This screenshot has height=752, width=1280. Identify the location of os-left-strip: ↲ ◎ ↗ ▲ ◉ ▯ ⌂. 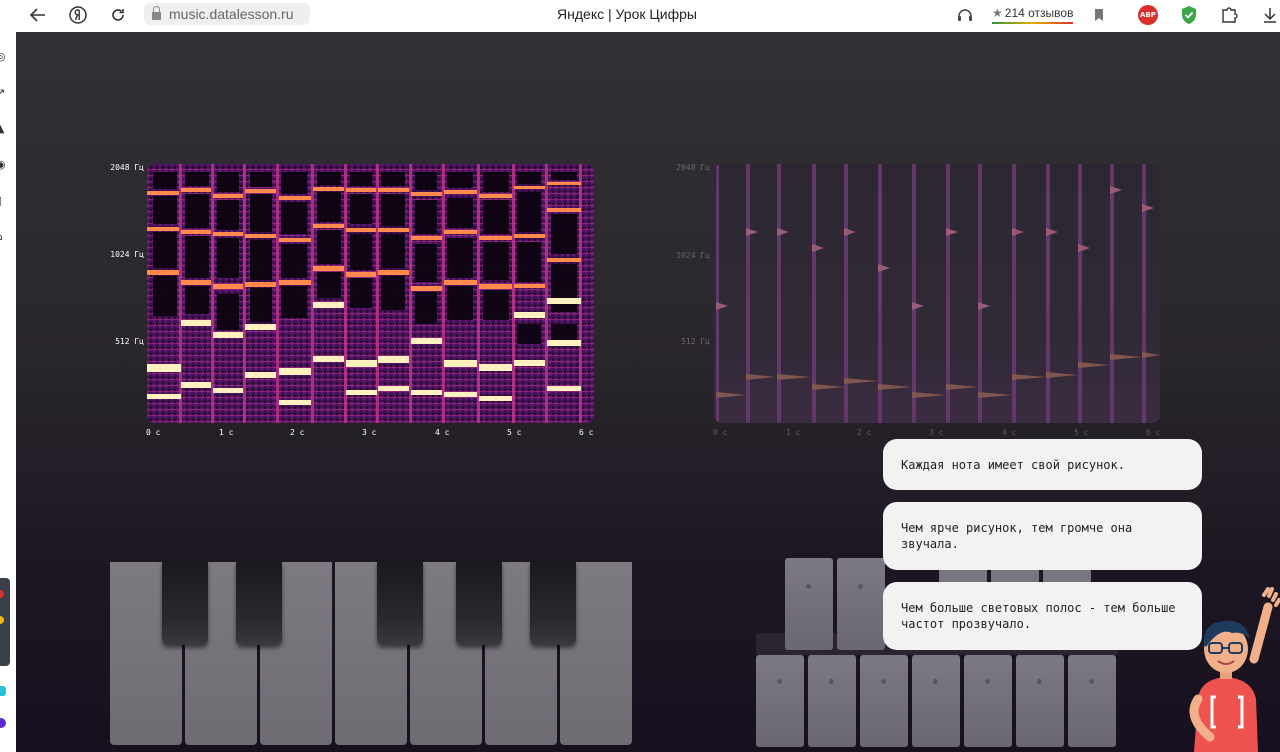
(8, 376).